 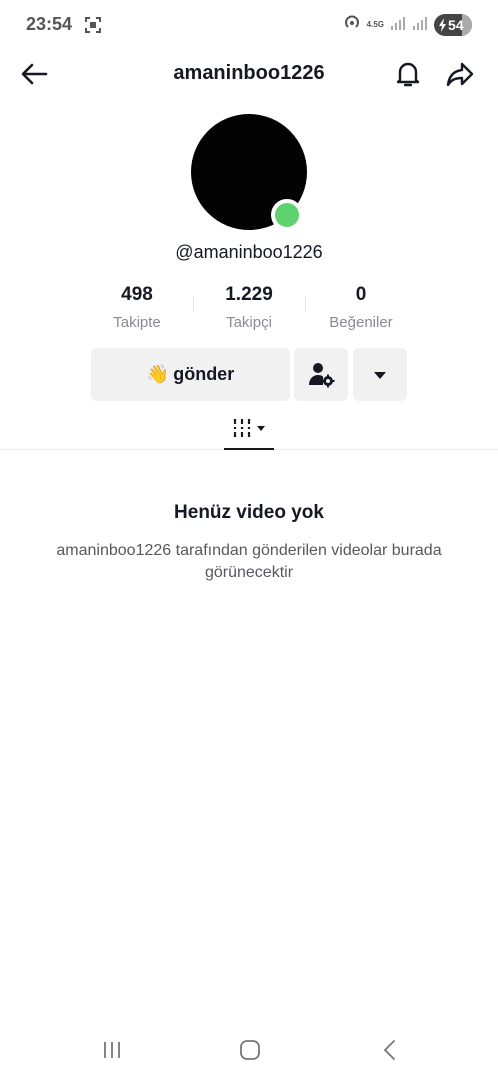 I want to click on battery-indicator: 54, so click(x=453, y=25).